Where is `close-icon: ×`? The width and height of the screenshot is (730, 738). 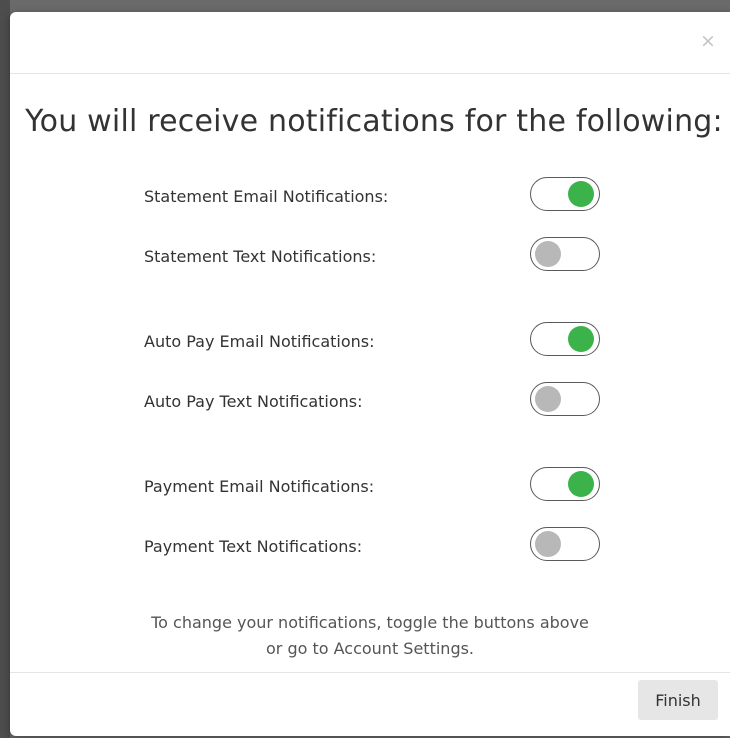 close-icon: × is located at coordinates (708, 41).